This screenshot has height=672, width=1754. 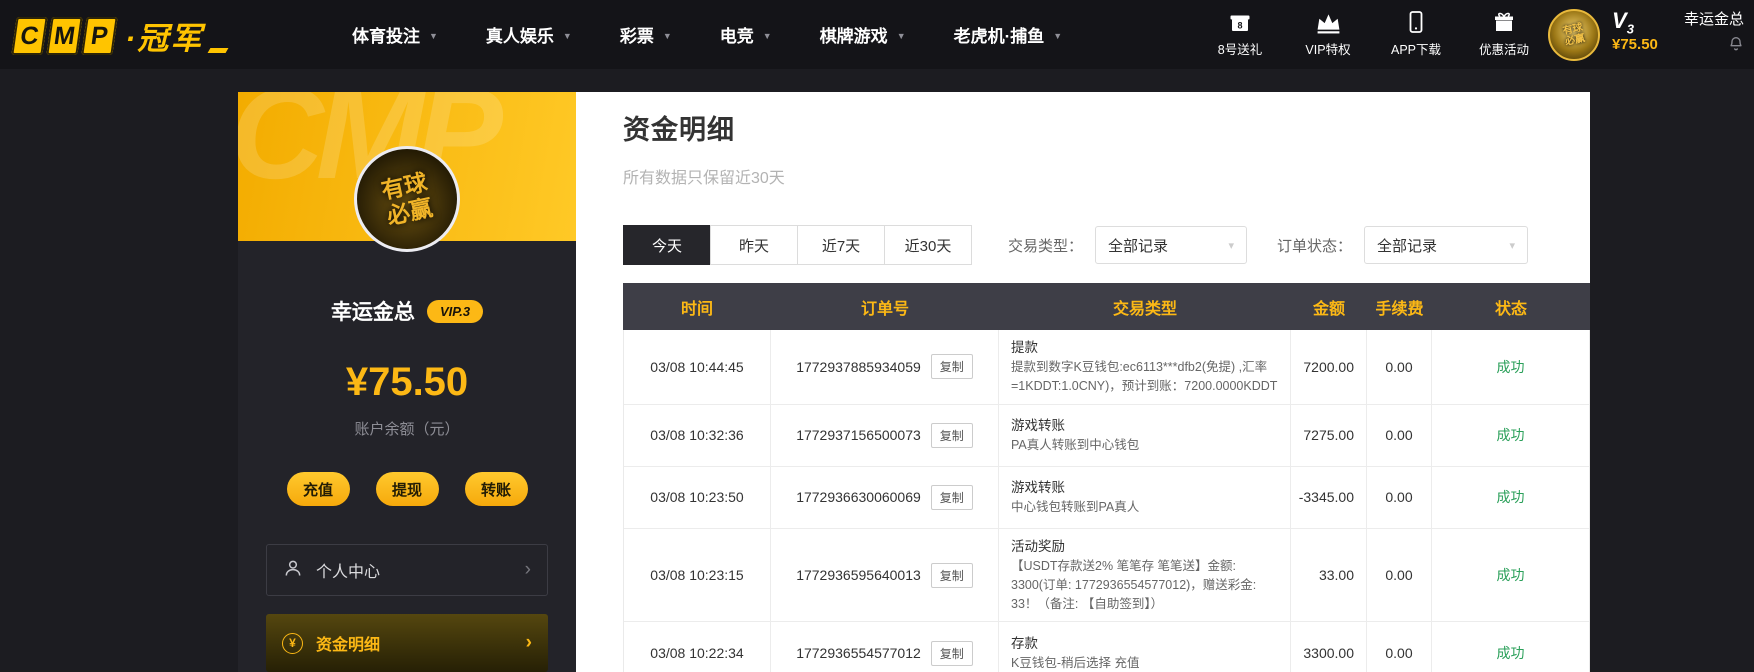 I want to click on sidebar-item-personal-center: 个人中心 ›, so click(x=407, y=570).